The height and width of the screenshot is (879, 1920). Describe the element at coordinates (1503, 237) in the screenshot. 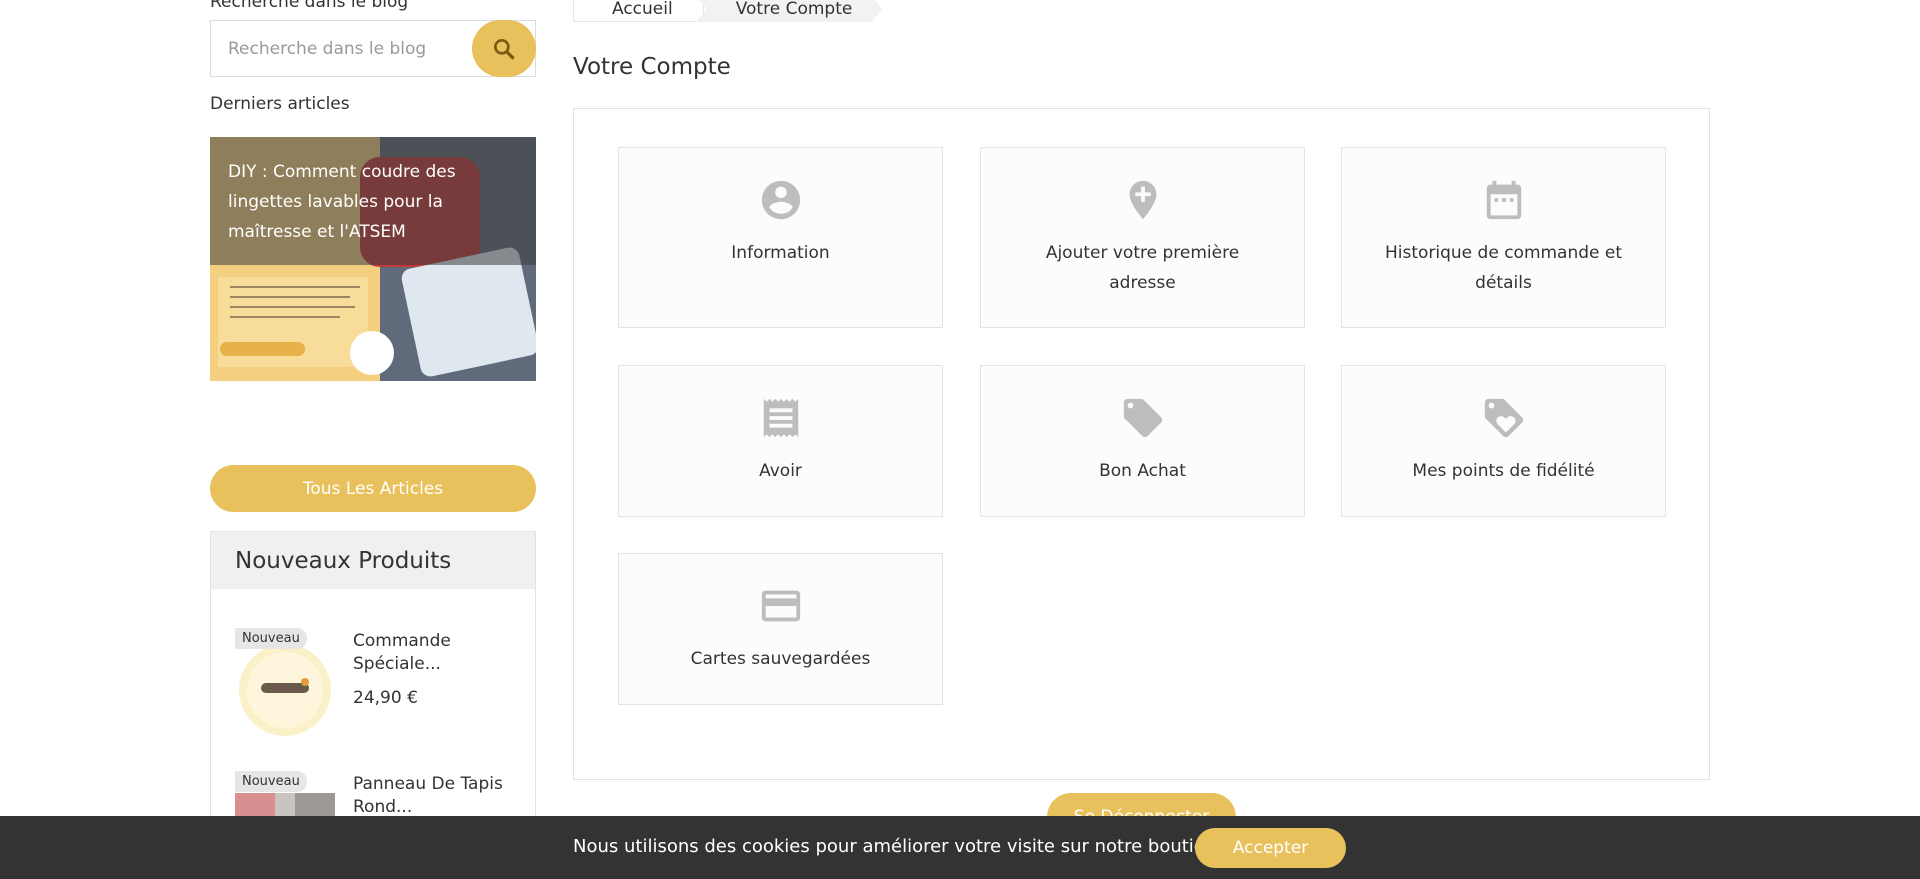

I see `tile-order-history: Historique de commande et détails` at that location.